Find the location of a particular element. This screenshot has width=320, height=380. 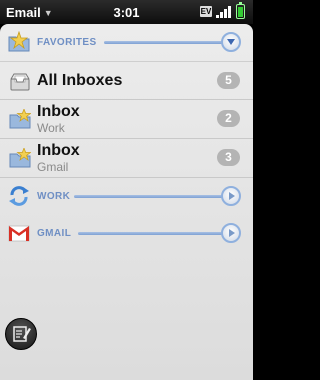

battery-level is located at coordinates (240, 12).